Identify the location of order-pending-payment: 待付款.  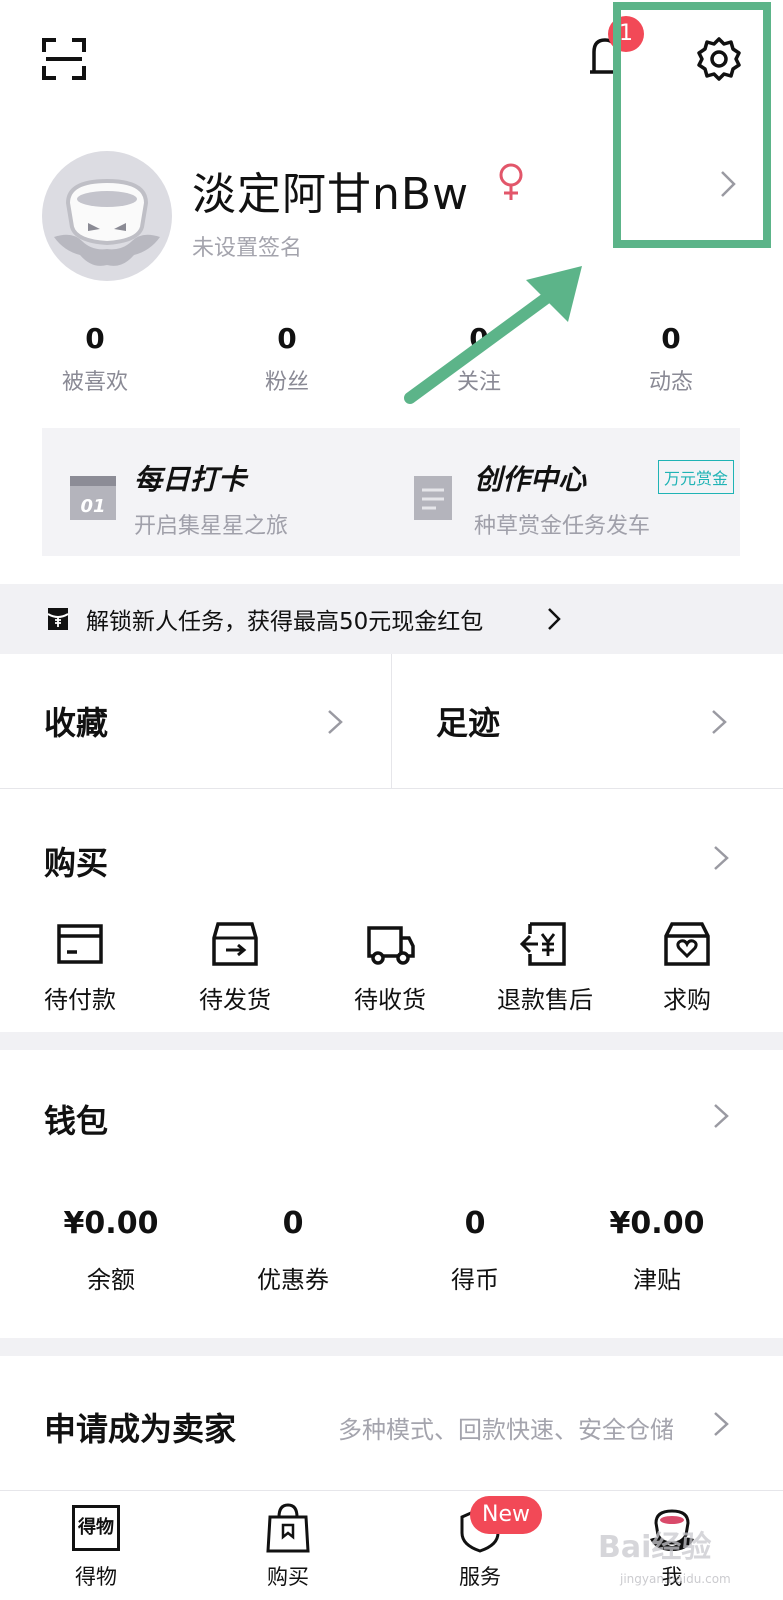
(80, 967).